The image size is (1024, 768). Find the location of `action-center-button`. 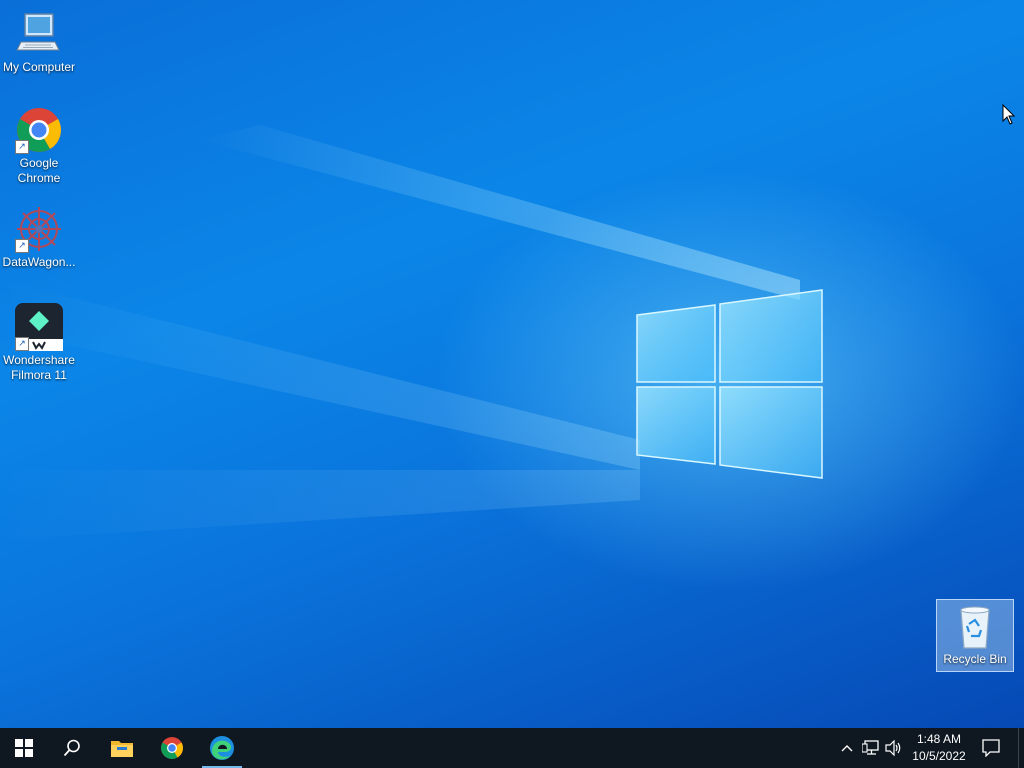

action-center-button is located at coordinates (991, 748).